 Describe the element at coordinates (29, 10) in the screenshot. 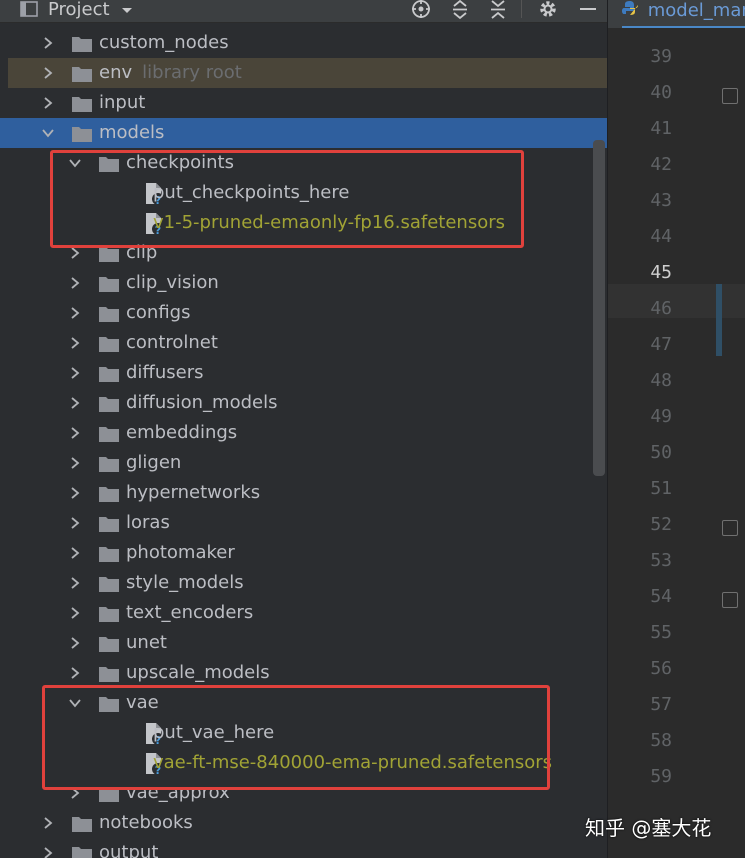

I see `project-view-icon` at that location.